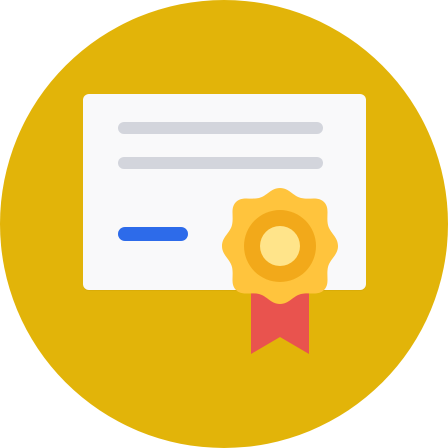 The image size is (448, 448). I want to click on seal-icon, so click(280, 271).